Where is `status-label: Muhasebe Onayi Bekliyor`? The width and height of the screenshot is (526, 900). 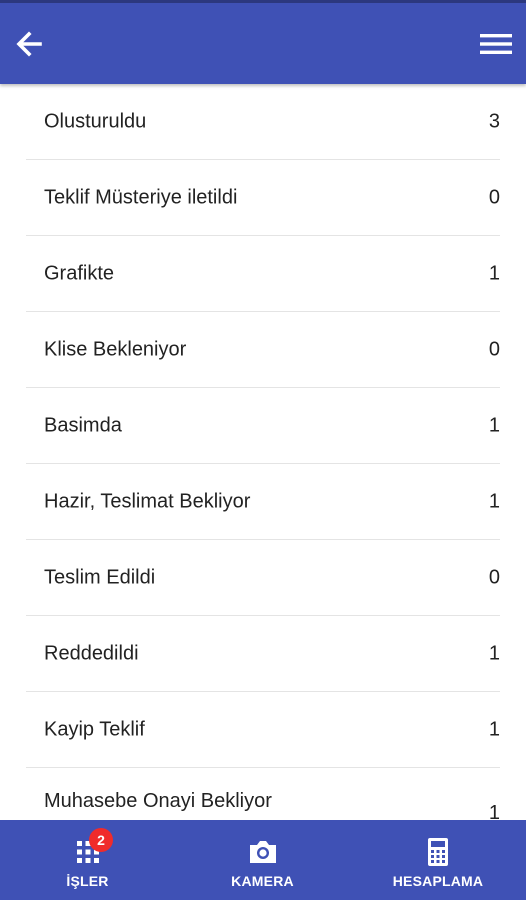 status-label: Muhasebe Onayi Bekliyor is located at coordinates (158, 801).